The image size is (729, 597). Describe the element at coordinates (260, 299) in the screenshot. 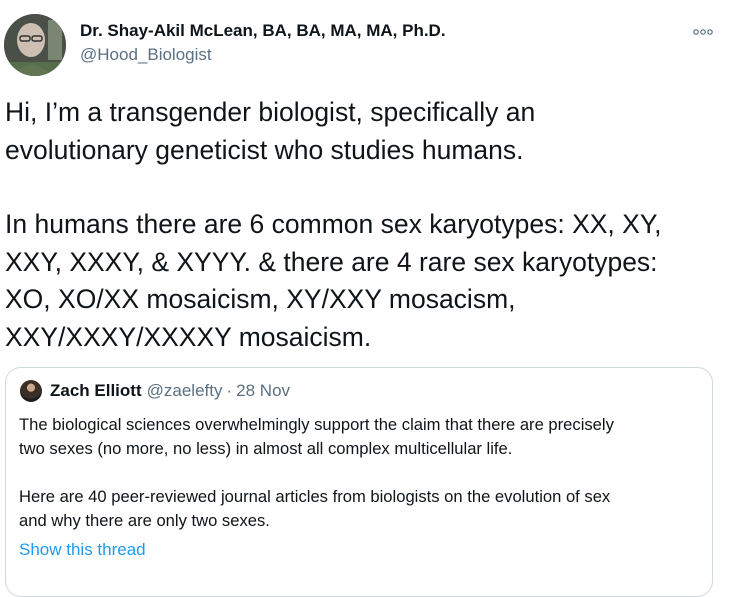

I see `tweet-text-line: XO, XO/XX mosaicism, XY/XXY mosacism,` at that location.